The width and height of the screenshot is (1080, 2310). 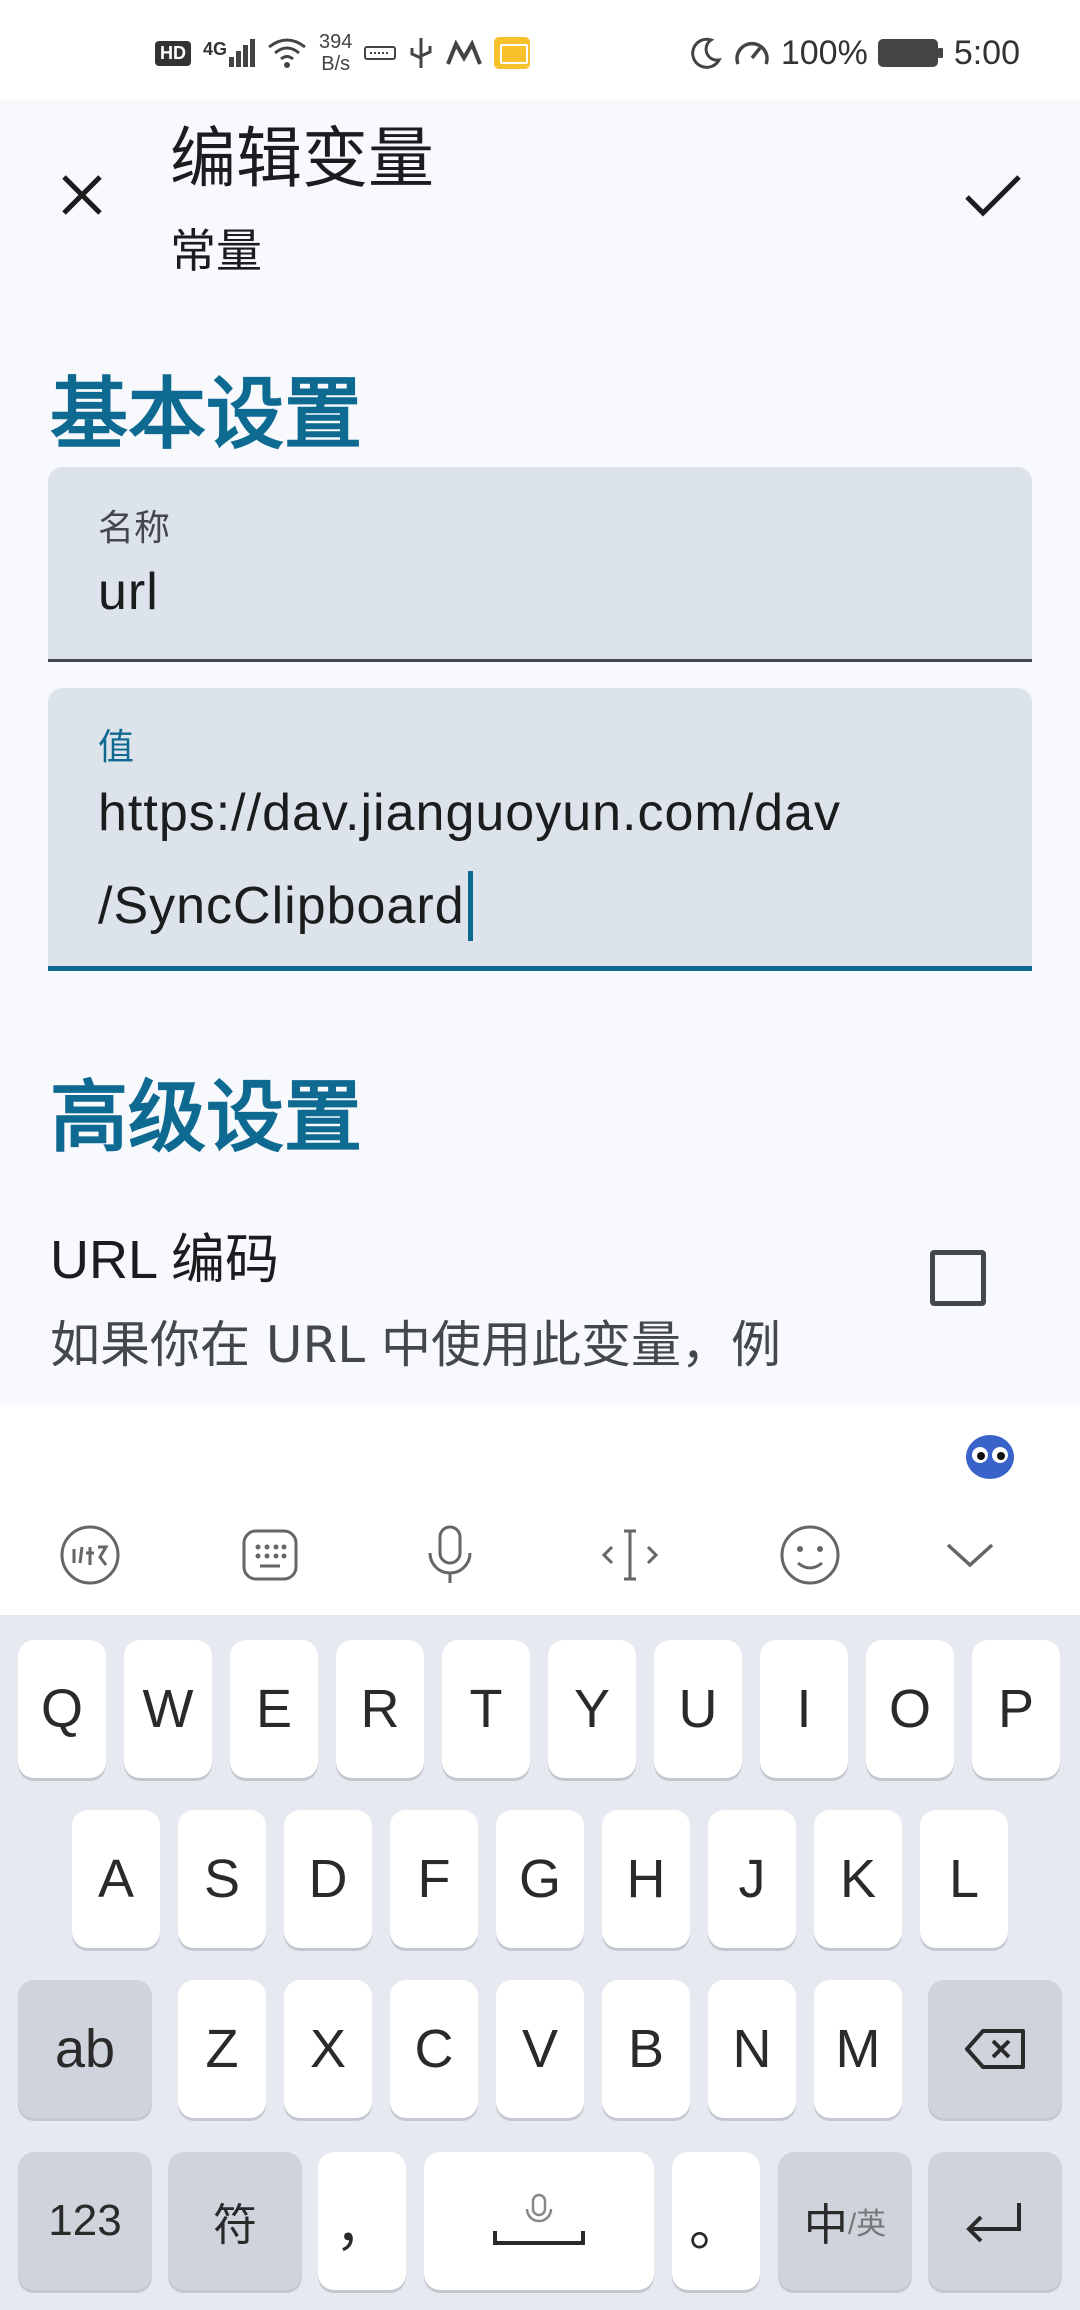 I want to click on value-field-line2-wrap: /SyncClipboard, so click(x=285, y=906).